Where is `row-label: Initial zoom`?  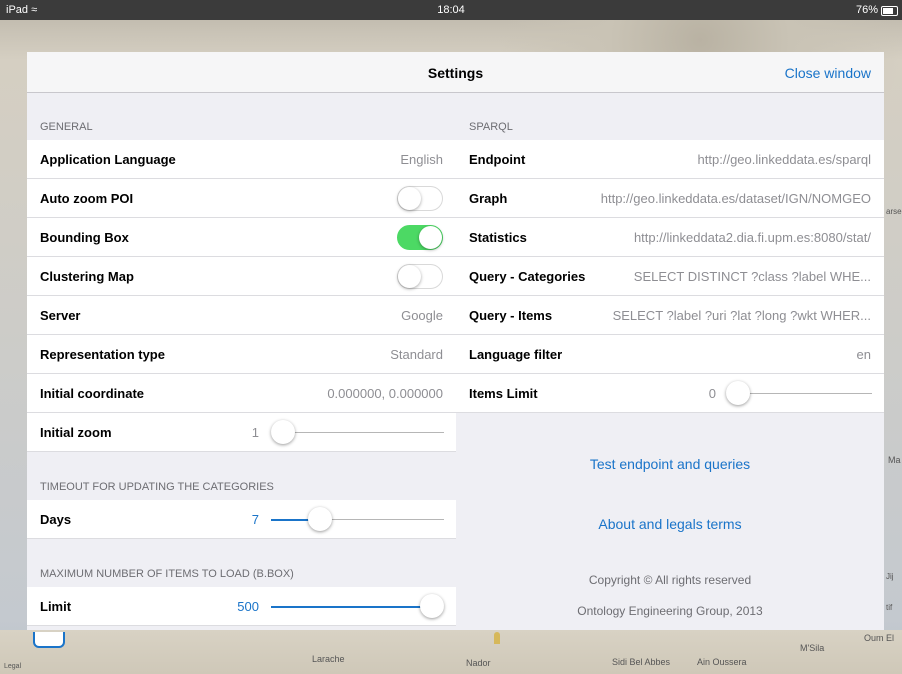 row-label: Initial zoom is located at coordinates (76, 432).